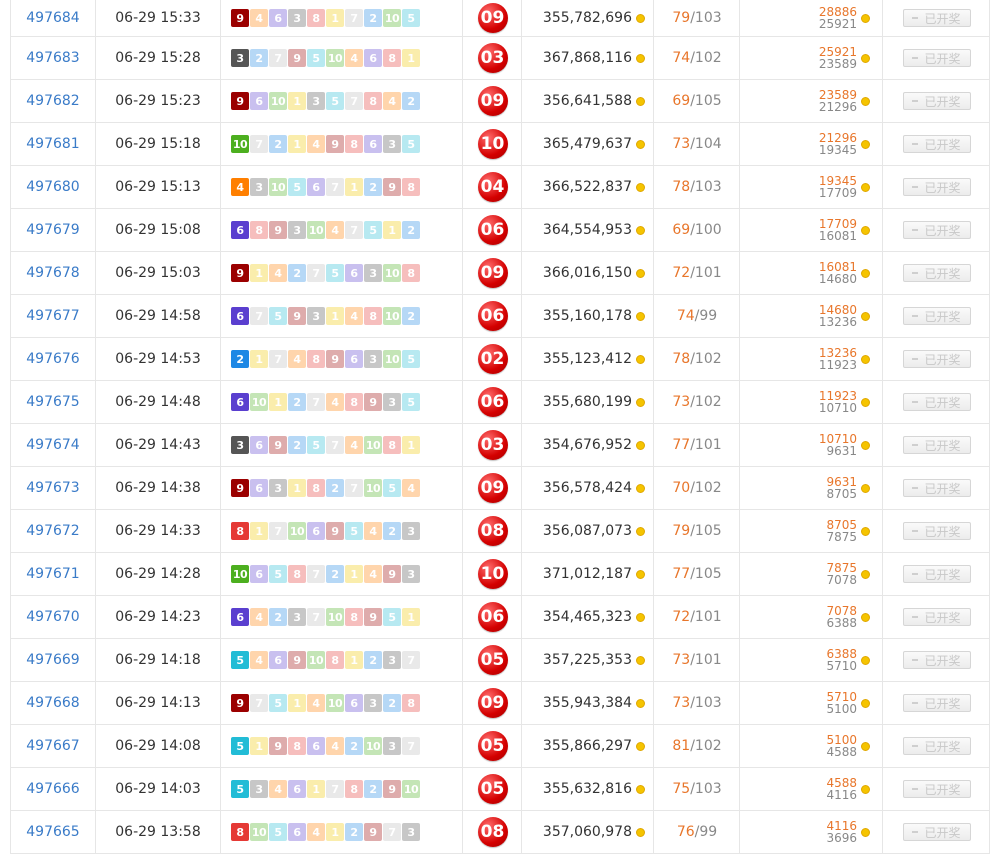  What do you see at coordinates (52, 273) in the screenshot?
I see `issue-link: 497678` at bounding box center [52, 273].